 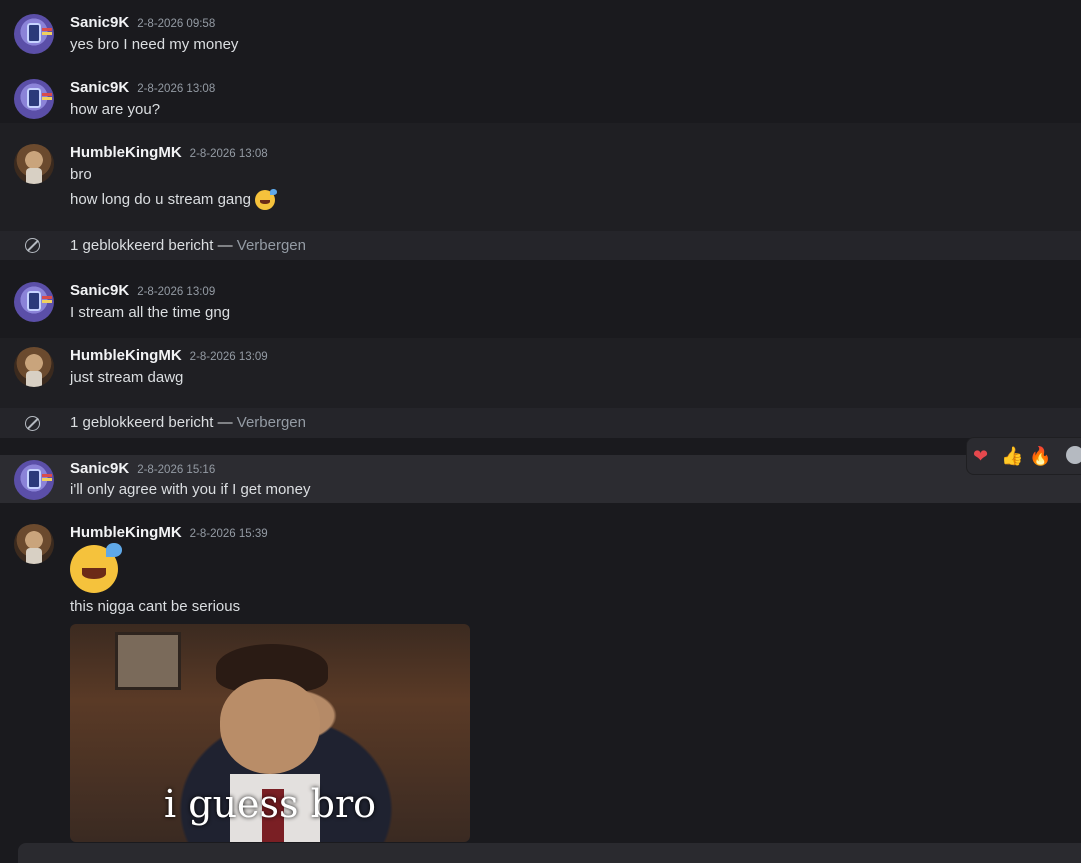 I want to click on gif-background-frame, so click(x=148, y=661).